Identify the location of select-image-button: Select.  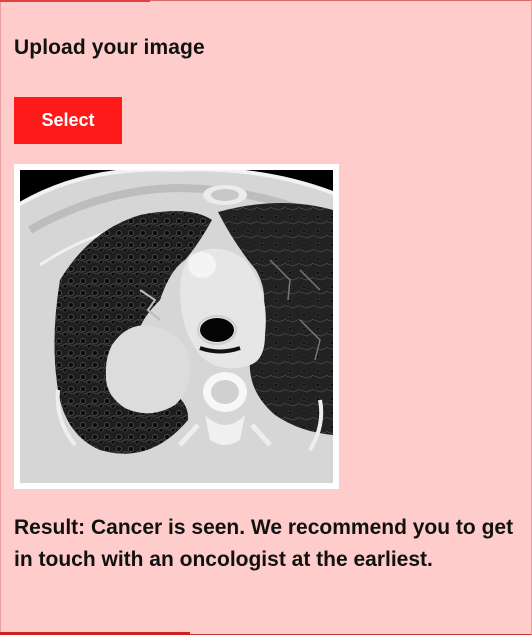
(68, 120).